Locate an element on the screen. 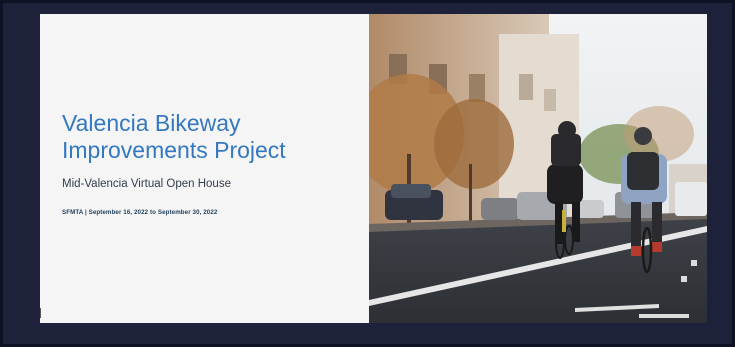  text-cursor is located at coordinates (40, 313).